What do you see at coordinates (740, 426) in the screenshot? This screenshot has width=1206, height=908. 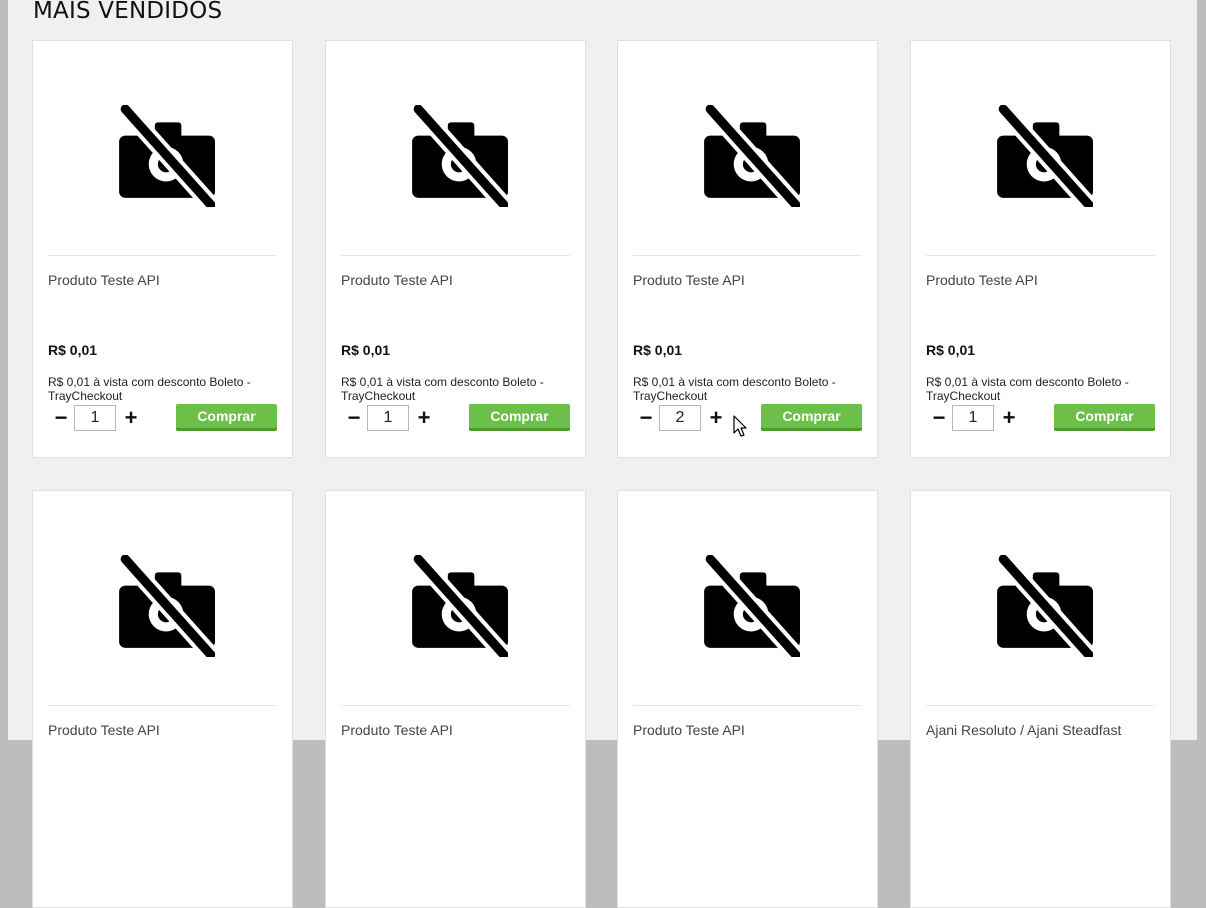 I see `mouse-cursor-icon` at bounding box center [740, 426].